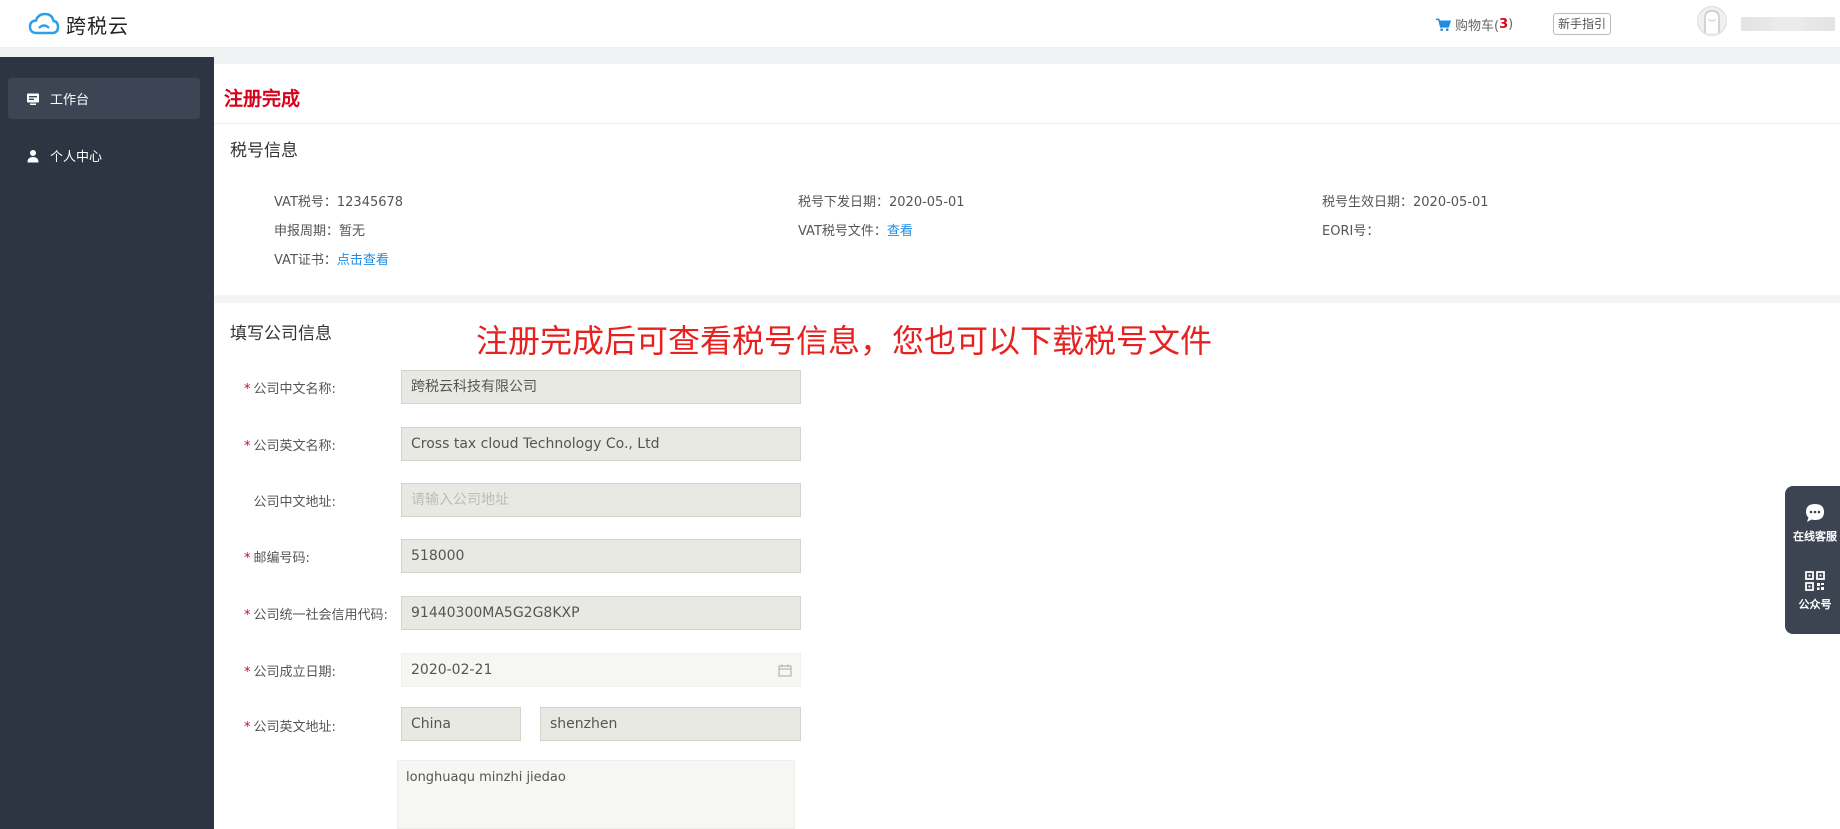  What do you see at coordinates (1477, 26) in the screenshot?
I see `cart-label: 购物车(` at bounding box center [1477, 26].